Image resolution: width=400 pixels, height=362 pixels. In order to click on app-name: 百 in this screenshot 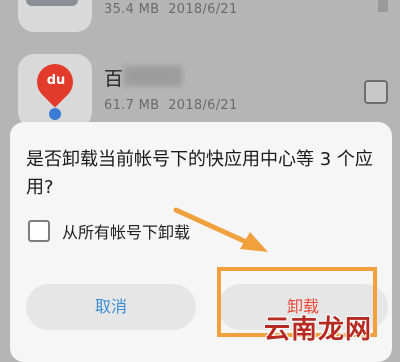, I will do `click(114, 79)`.